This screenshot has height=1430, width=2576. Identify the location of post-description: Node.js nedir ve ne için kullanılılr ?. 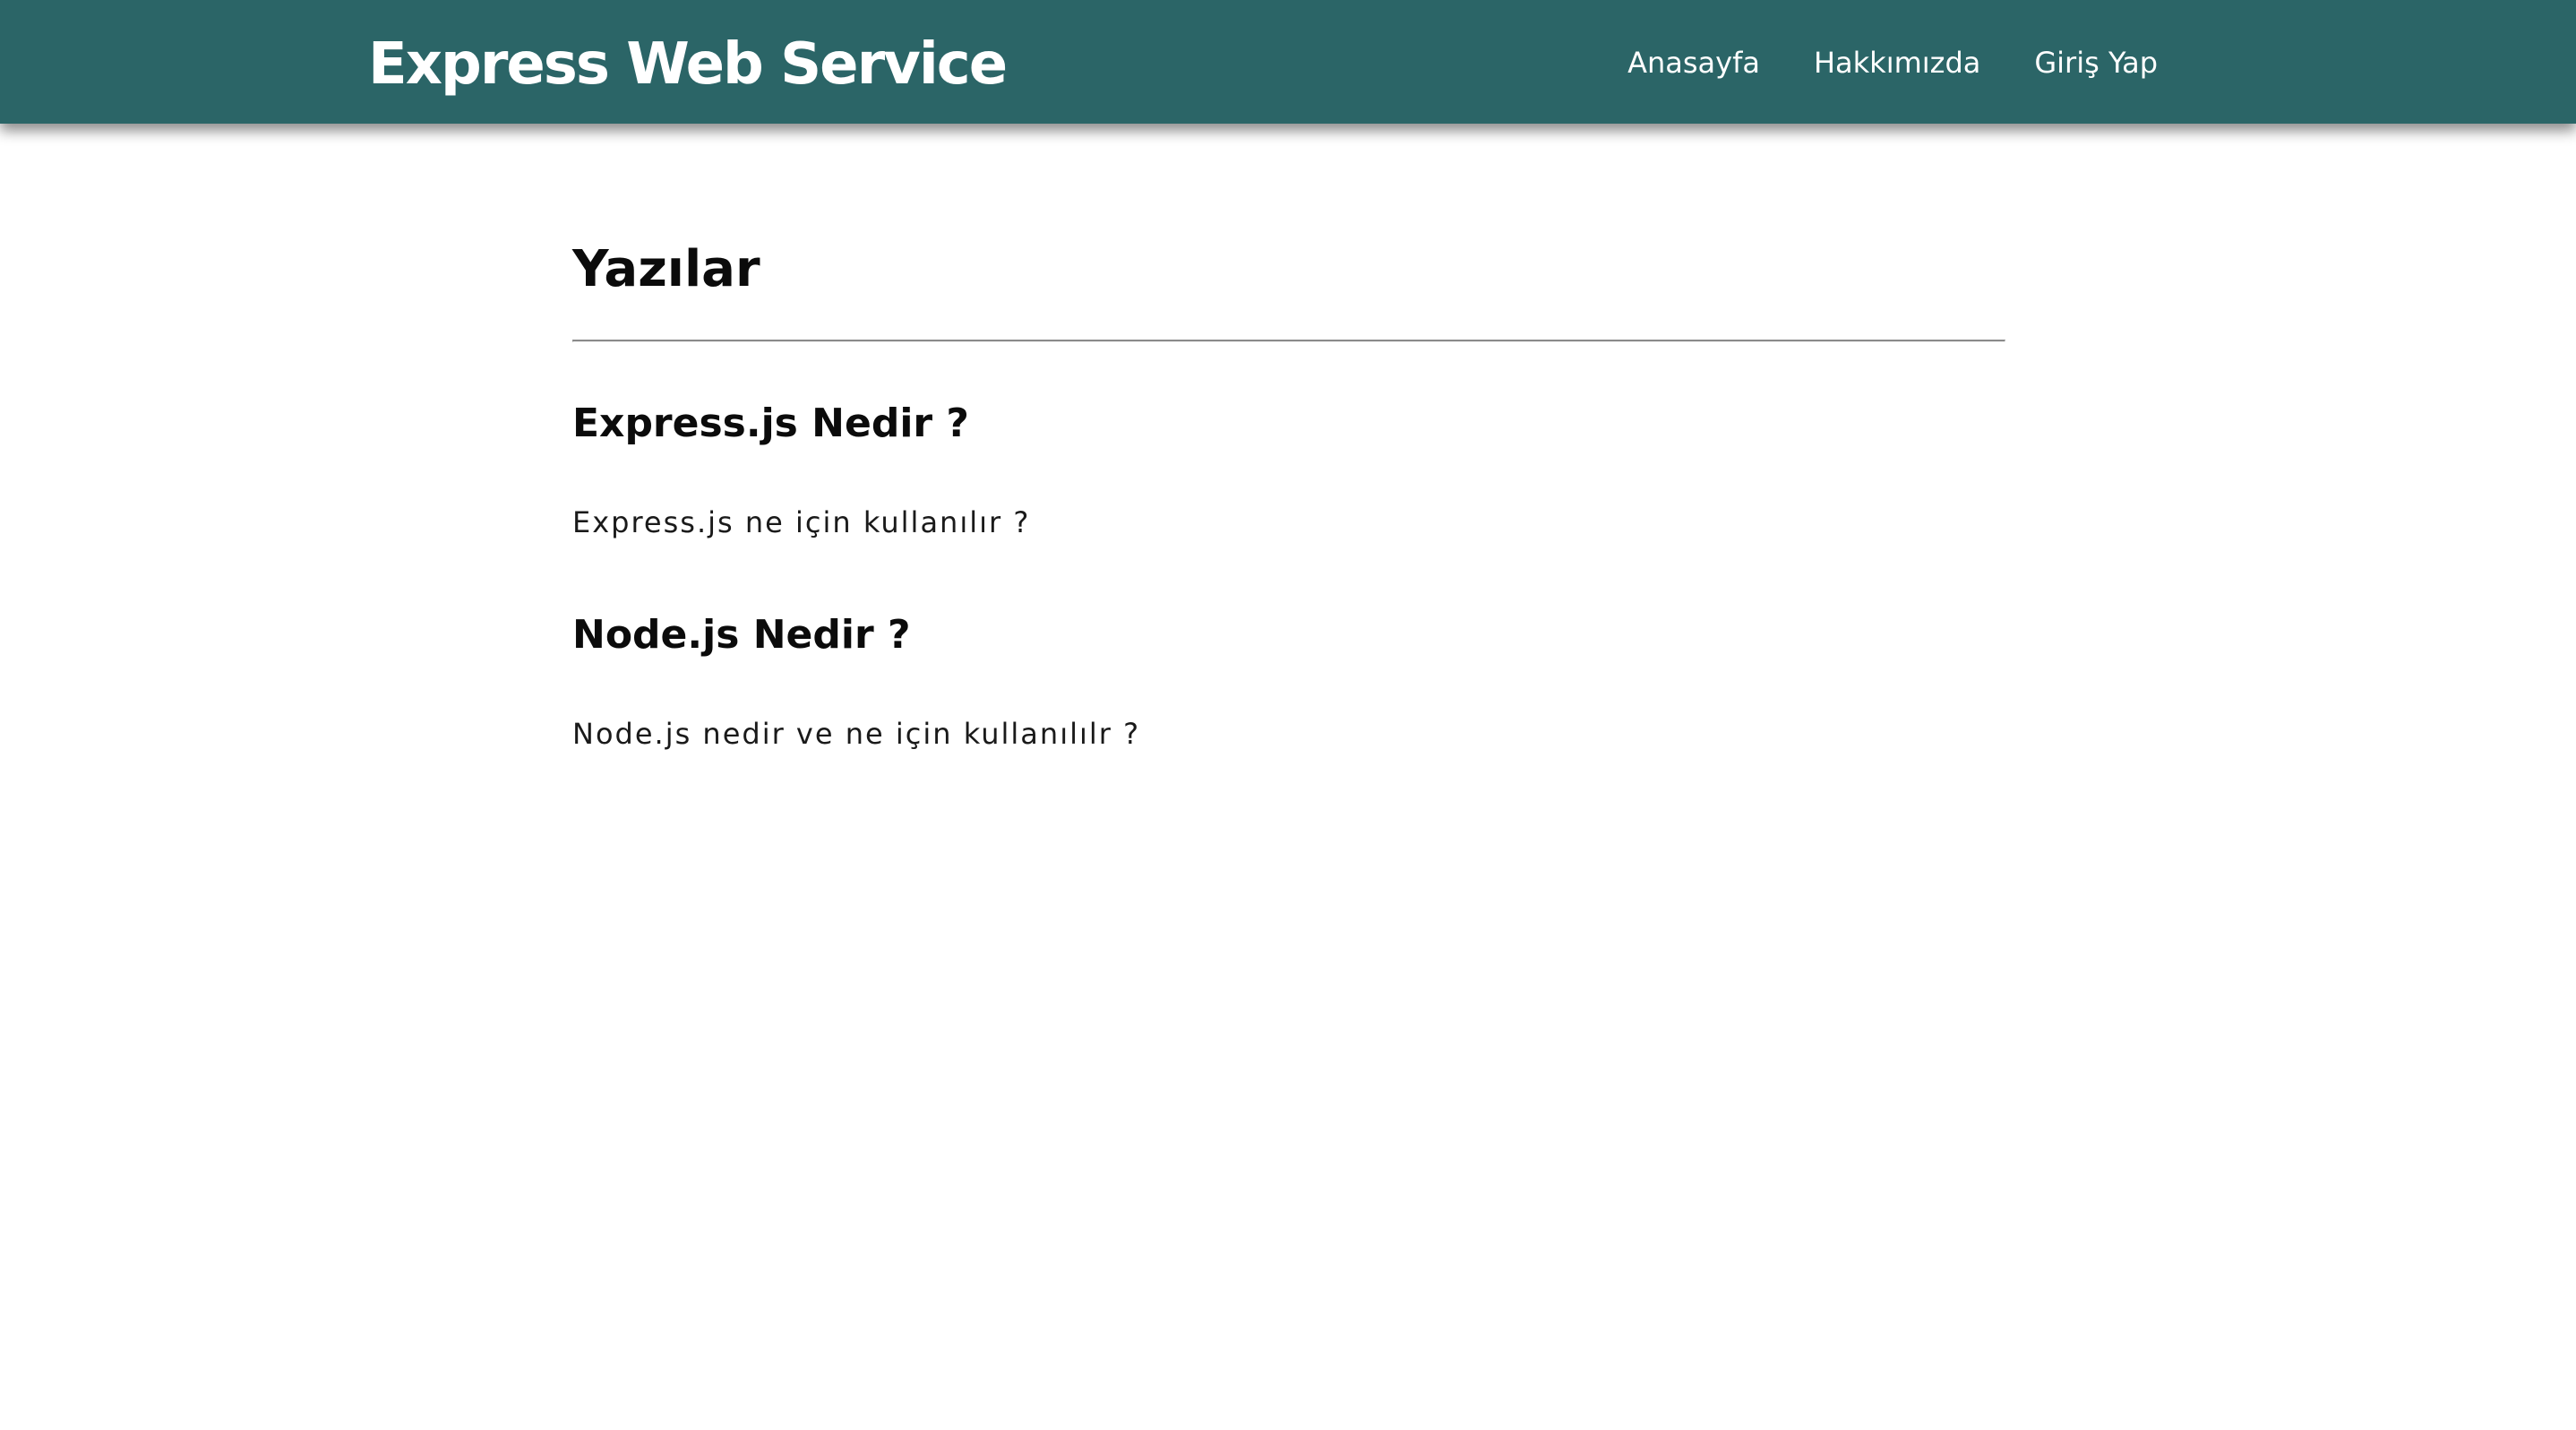
(856, 734).